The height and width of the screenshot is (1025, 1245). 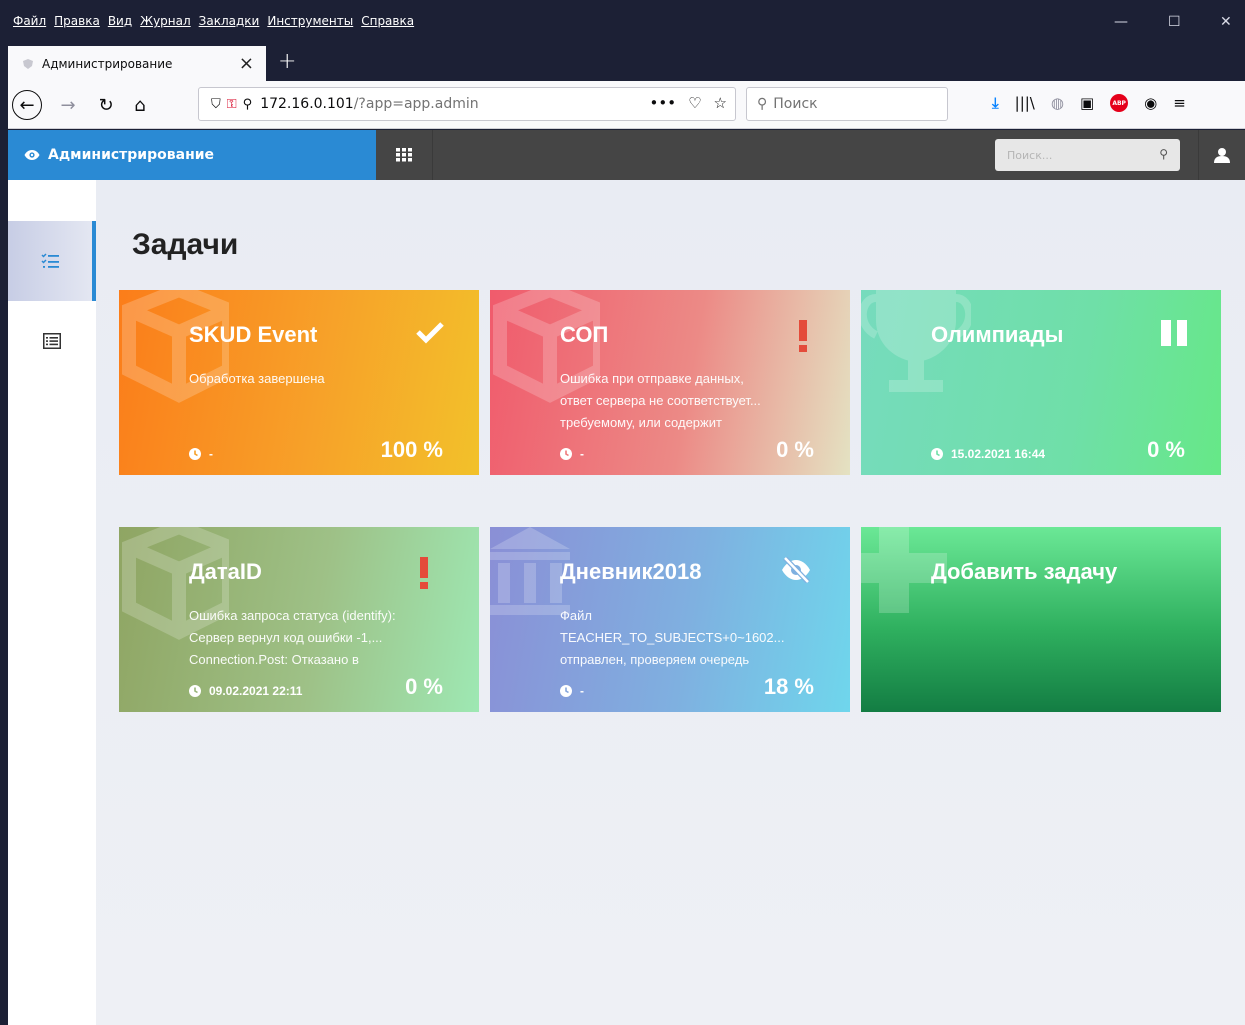 What do you see at coordinates (106, 105) in the screenshot?
I see `reload-icon: ↻` at bounding box center [106, 105].